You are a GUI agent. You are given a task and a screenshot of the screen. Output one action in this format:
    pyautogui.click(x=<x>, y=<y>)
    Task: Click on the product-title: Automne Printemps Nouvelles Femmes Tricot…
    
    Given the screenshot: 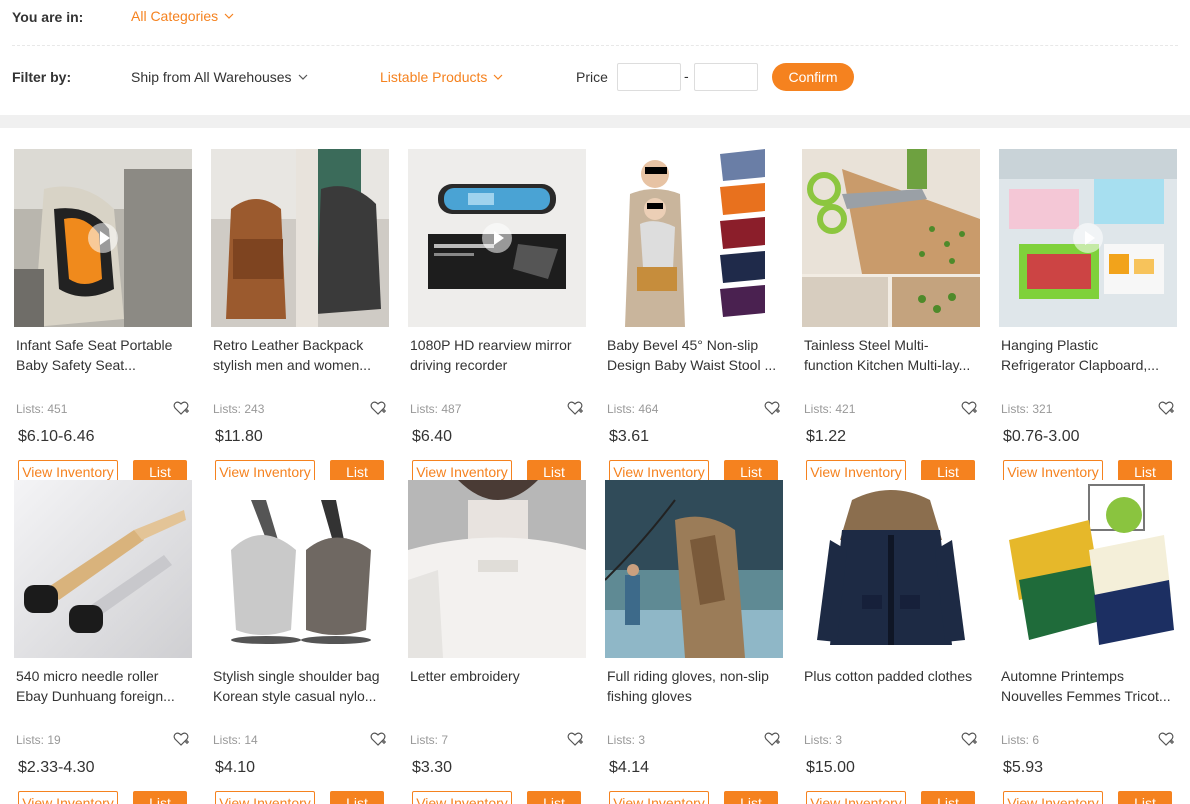 What is the action you would take?
    pyautogui.click(x=1087, y=686)
    